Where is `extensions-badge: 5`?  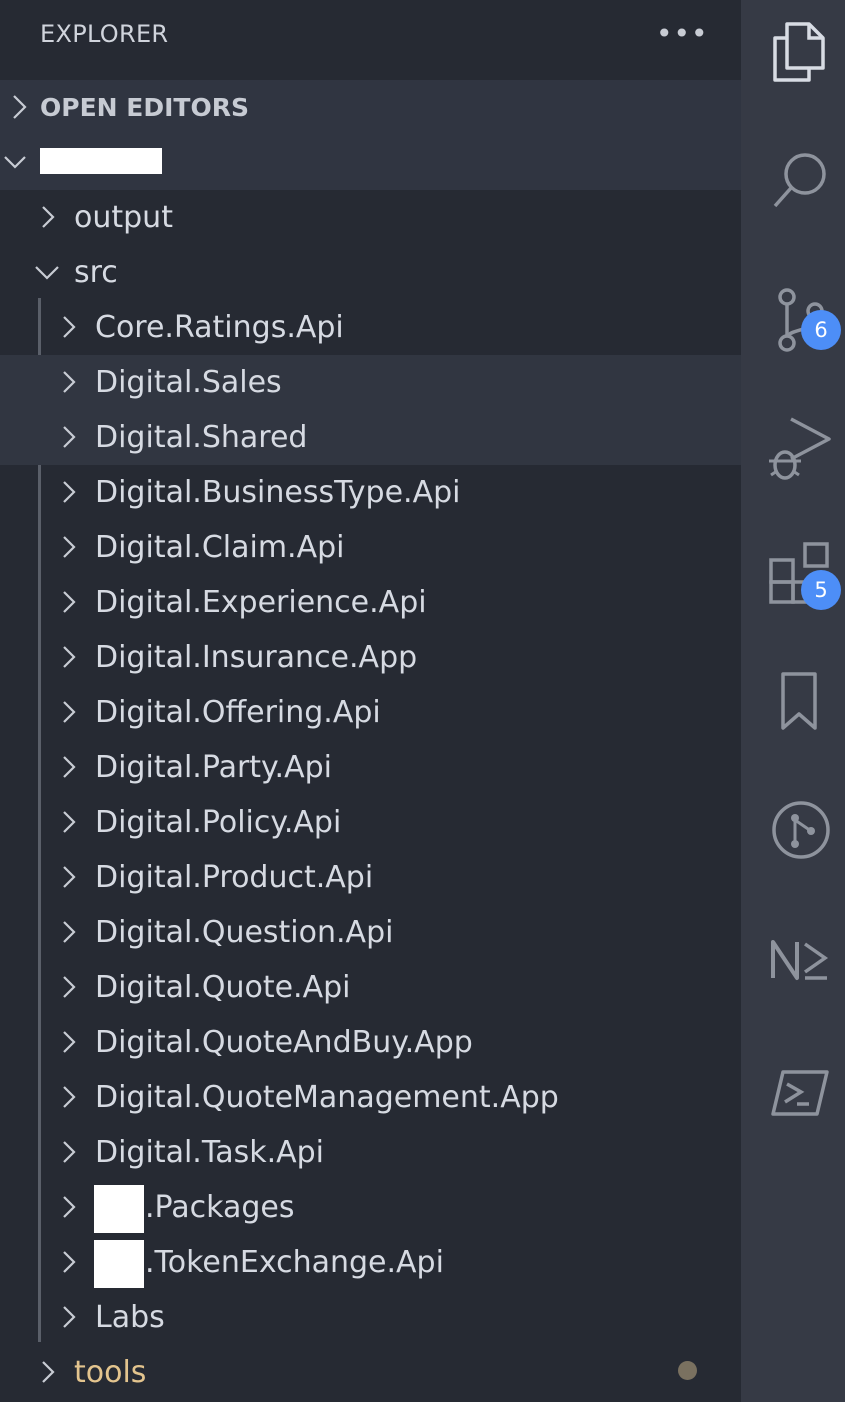 extensions-badge: 5 is located at coordinates (821, 590).